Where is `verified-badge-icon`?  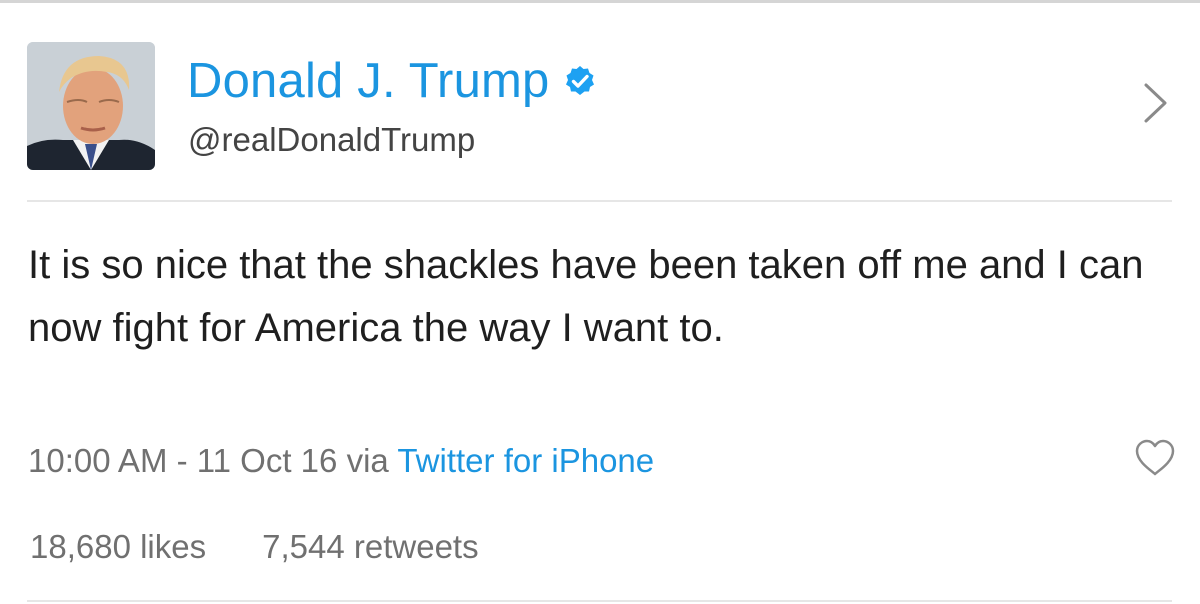 verified-badge-icon is located at coordinates (580, 81).